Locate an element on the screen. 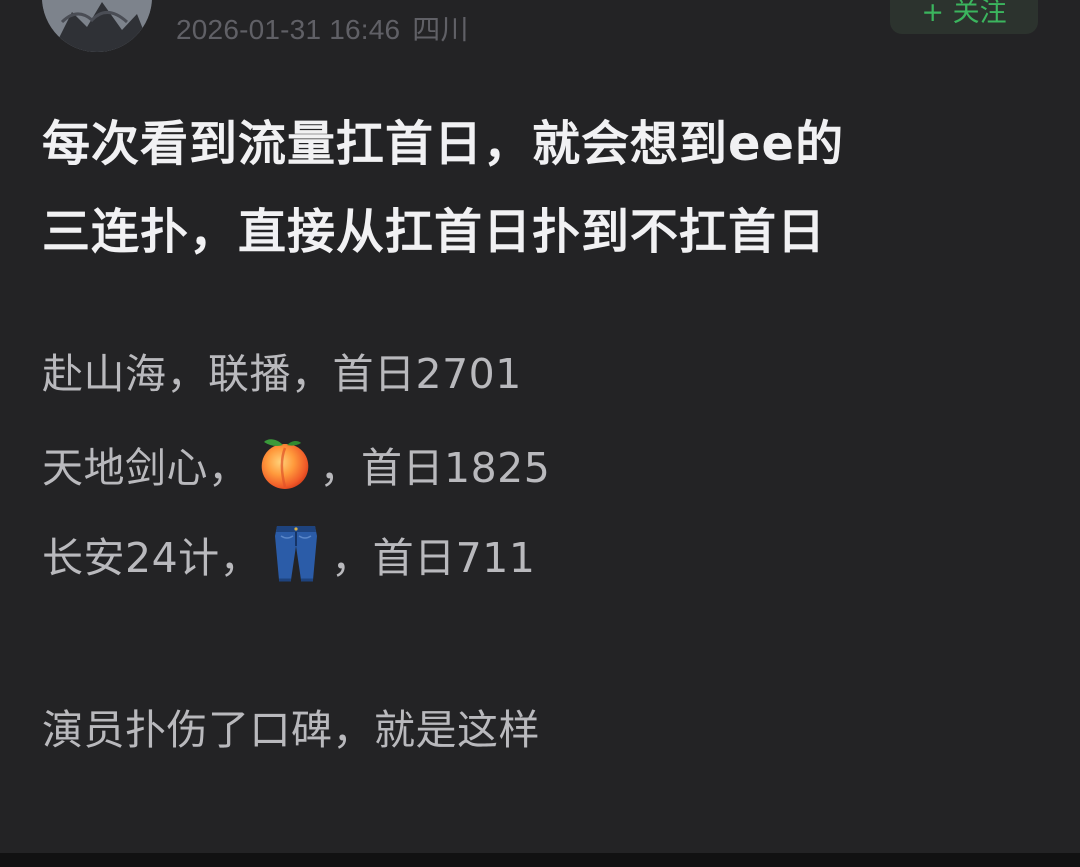 Image resolution: width=1080 pixels, height=867 pixels. post-item-text: 赴山海，联播，首日2701 is located at coordinates (282, 374).